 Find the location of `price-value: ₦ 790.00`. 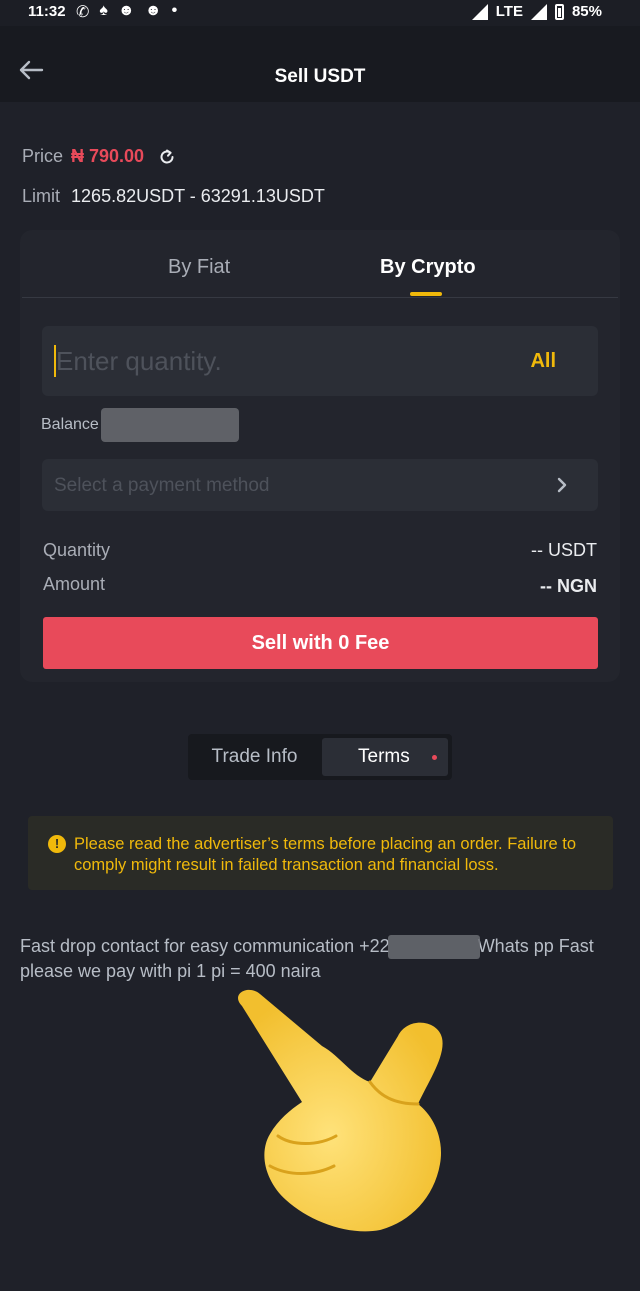

price-value: ₦ 790.00 is located at coordinates (108, 156).